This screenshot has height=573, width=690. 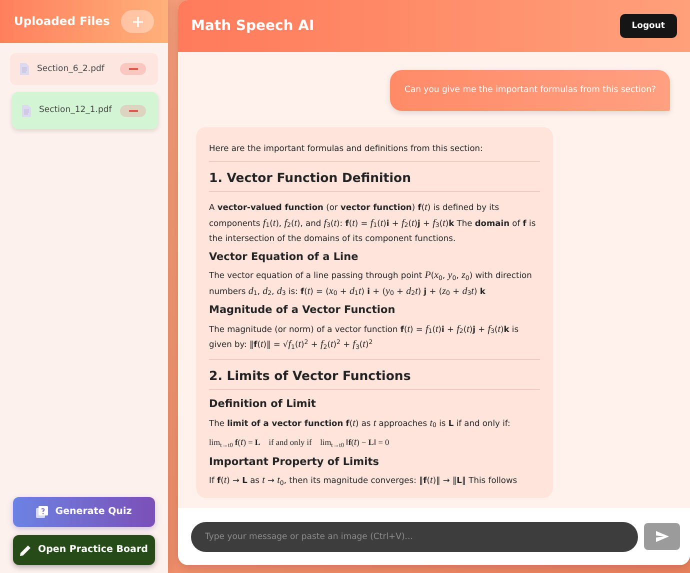 I want to click on file-name: Section_12_1.pdf, so click(x=75, y=110).